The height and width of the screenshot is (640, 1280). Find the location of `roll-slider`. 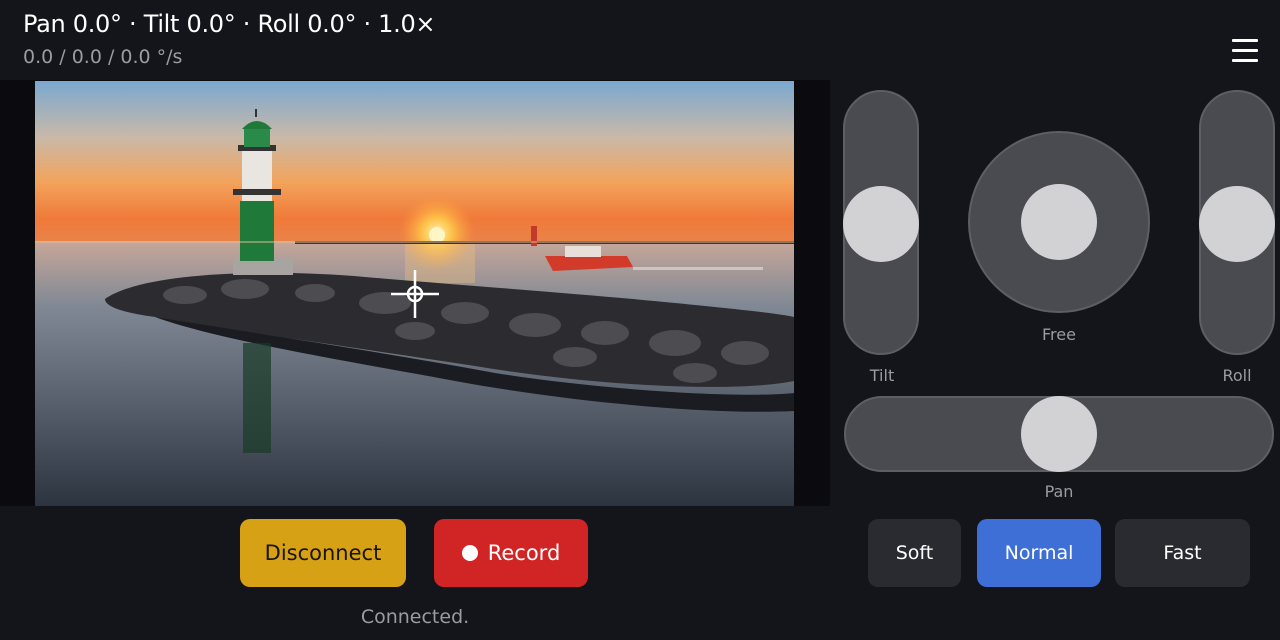

roll-slider is located at coordinates (1237, 222).